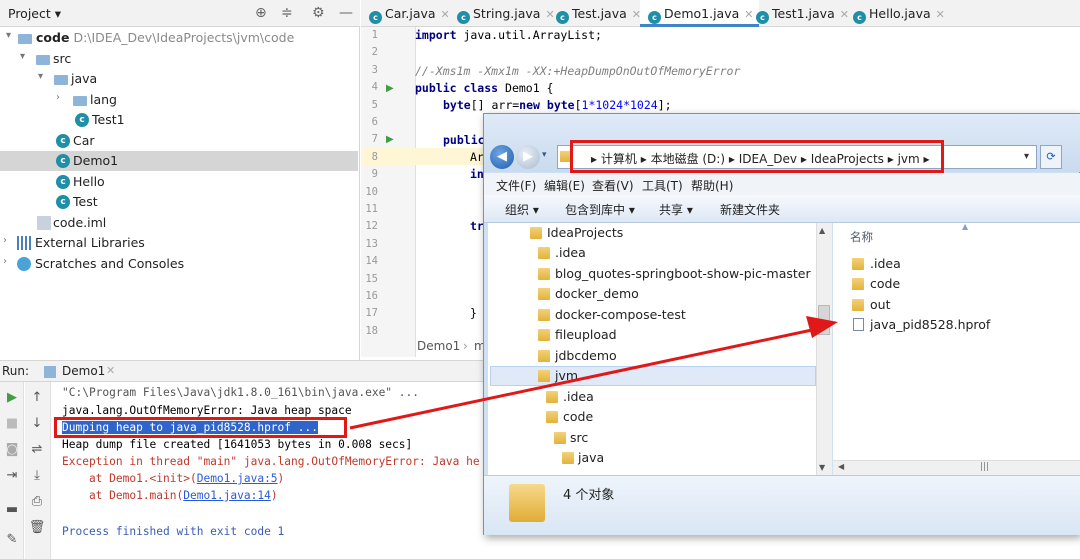 The height and width of the screenshot is (559, 1080). I want to click on annotation-arrow, so click(593, 373).